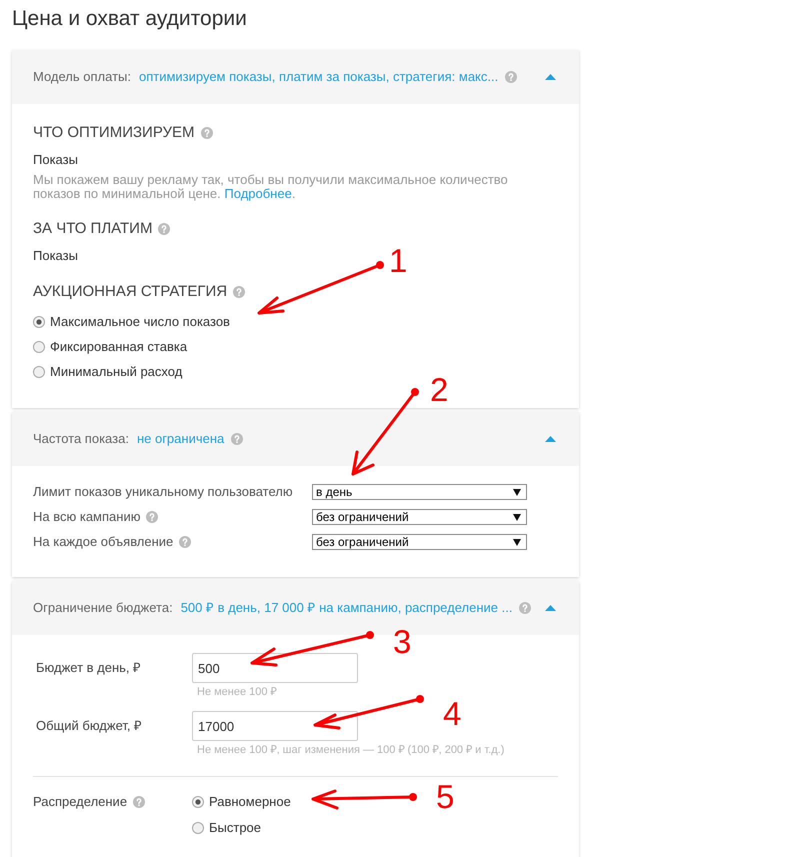 The width and height of the screenshot is (786, 857). I want to click on dropdown: в день, so click(419, 492).